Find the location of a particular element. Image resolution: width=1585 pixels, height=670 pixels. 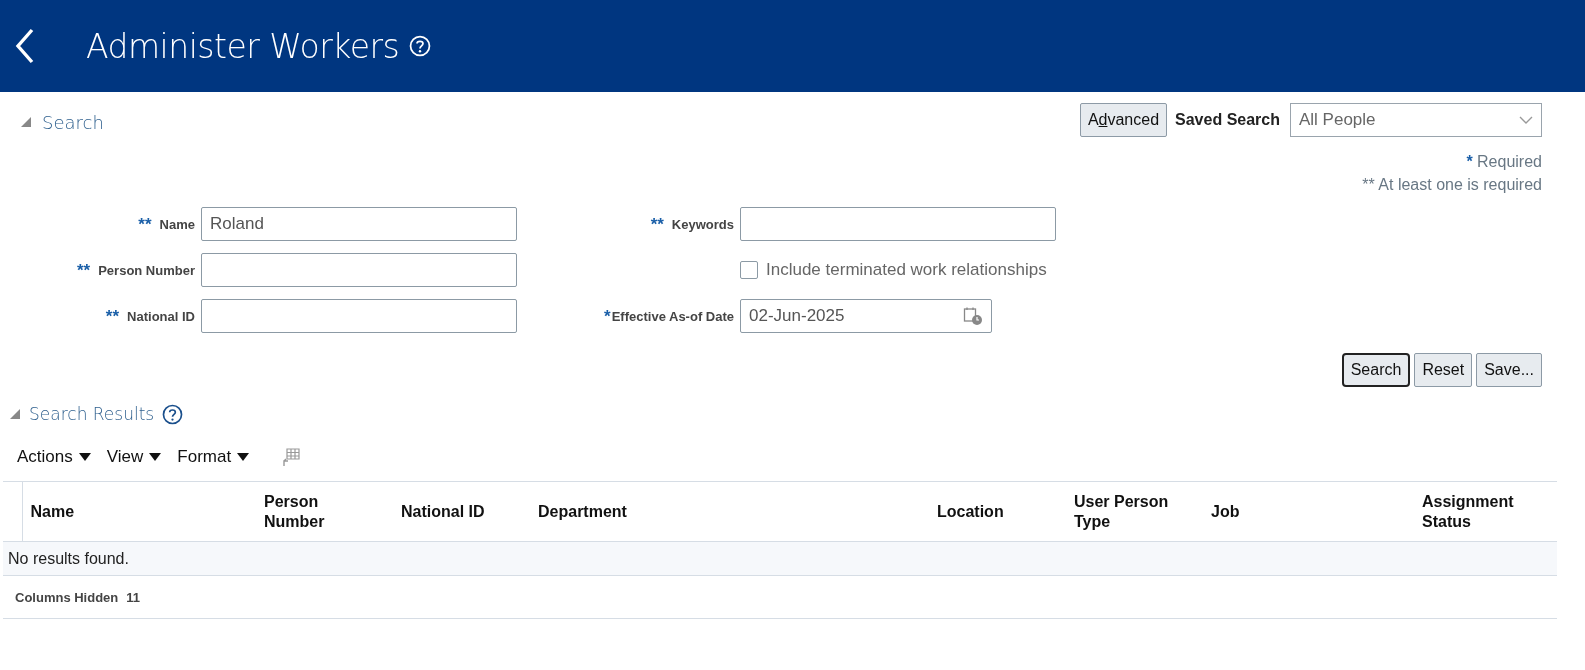

advanced-button: Advanced is located at coordinates (1123, 120).